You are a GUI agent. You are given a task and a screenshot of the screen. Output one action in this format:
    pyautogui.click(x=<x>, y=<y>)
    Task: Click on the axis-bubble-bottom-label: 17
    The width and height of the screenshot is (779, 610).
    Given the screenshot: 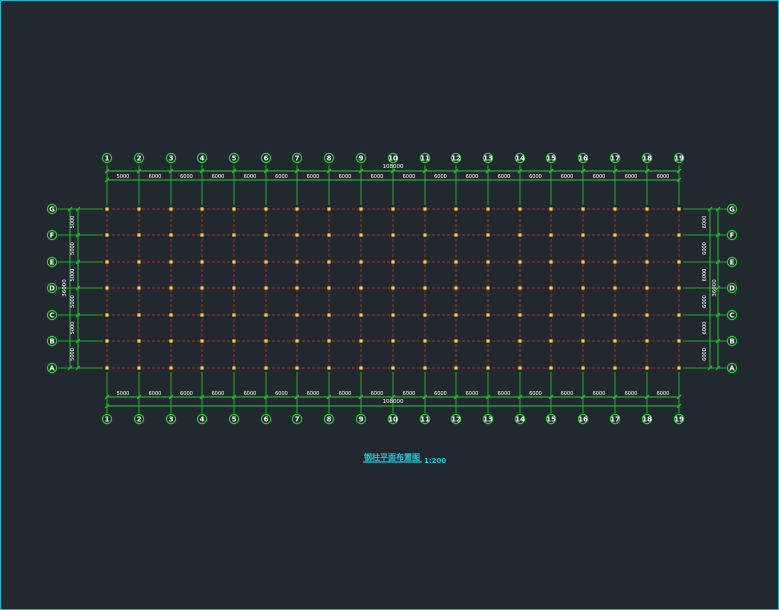 What is the action you would take?
    pyautogui.click(x=615, y=420)
    